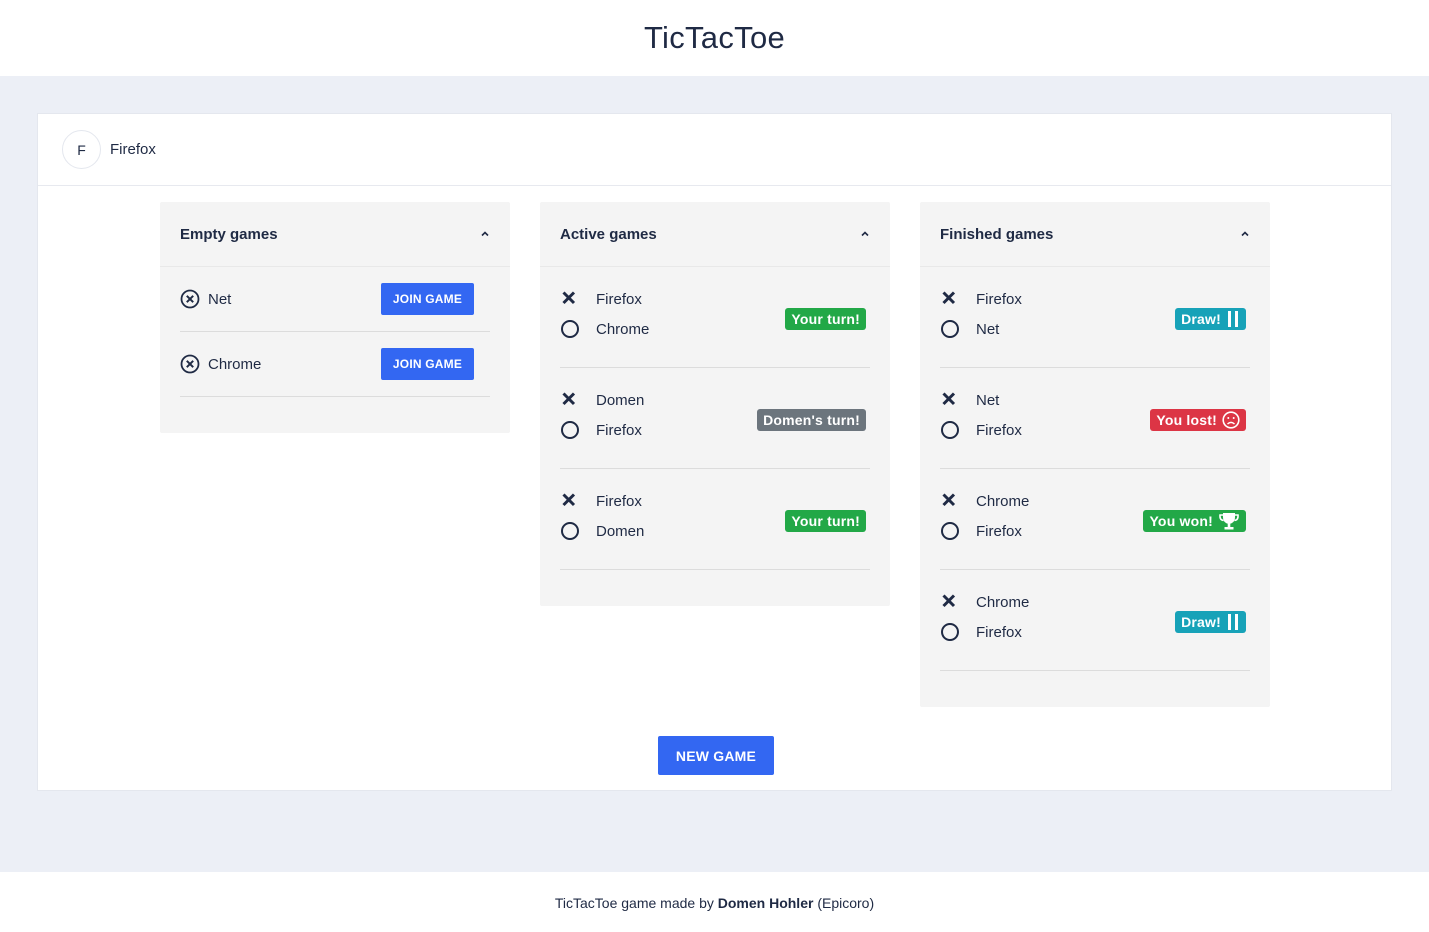 This screenshot has height=932, width=1429. I want to click on status-label: You won!, so click(1181, 521).